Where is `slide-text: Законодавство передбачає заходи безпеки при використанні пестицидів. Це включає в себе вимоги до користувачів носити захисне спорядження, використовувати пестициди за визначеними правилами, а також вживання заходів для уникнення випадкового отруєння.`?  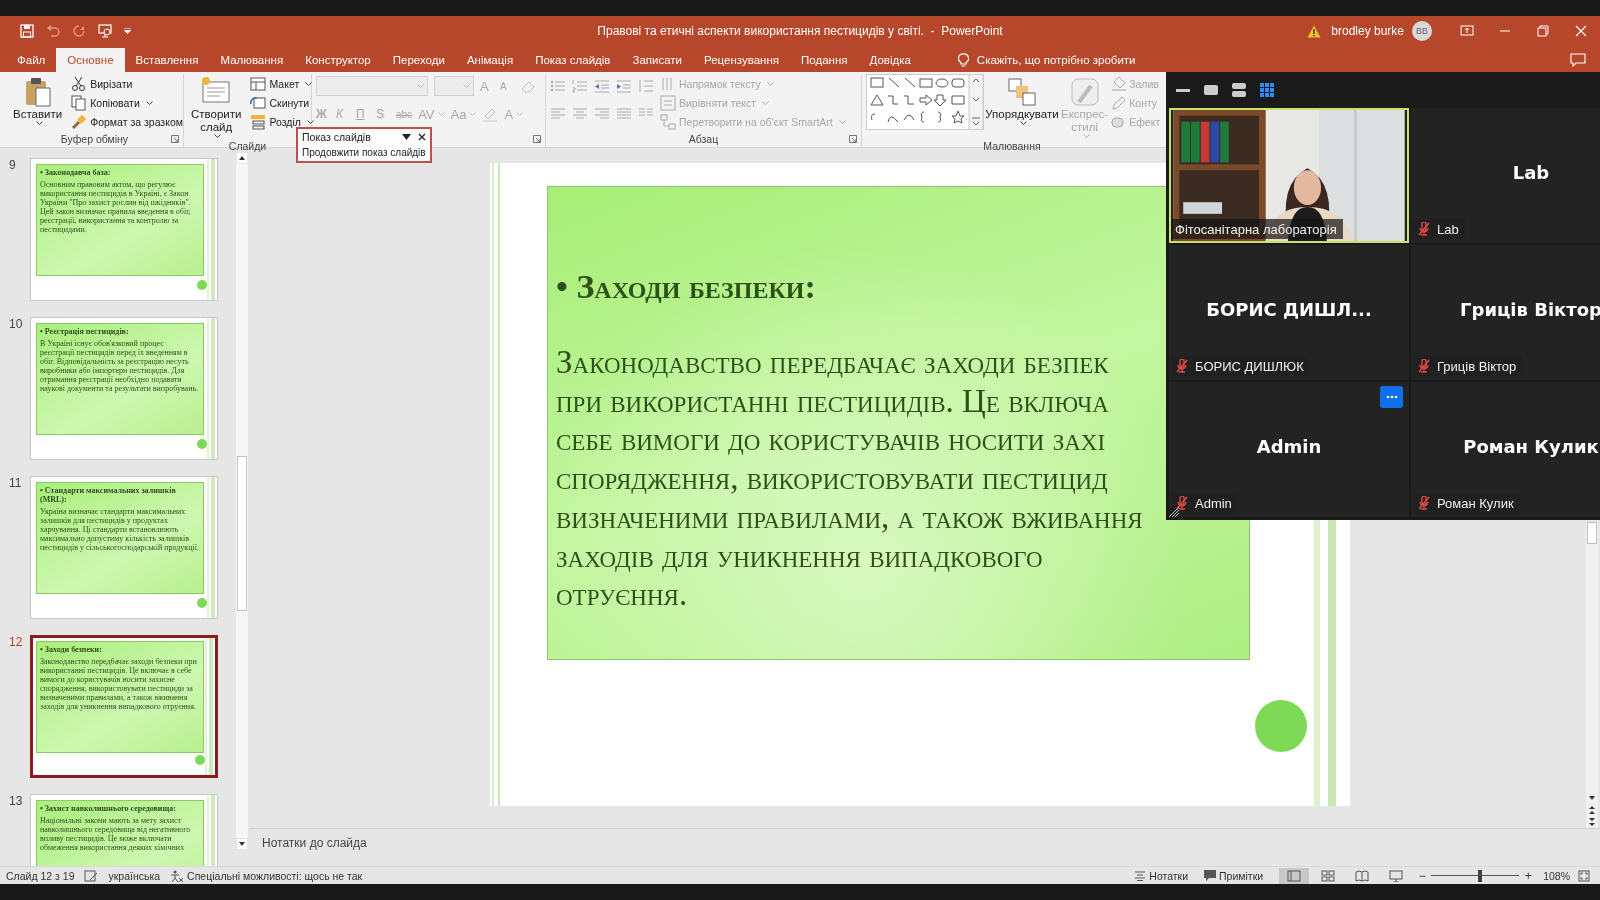 slide-text: Законодавство передбачає заходи безпеки при використанні пестицидів. Це включає в себе вимоги до користувачів носити захисне спорядження, використовувати пестициди за визначеними правилами, а також вживання заходів для уникнення випадкового отруєння. is located at coordinates (119, 684).